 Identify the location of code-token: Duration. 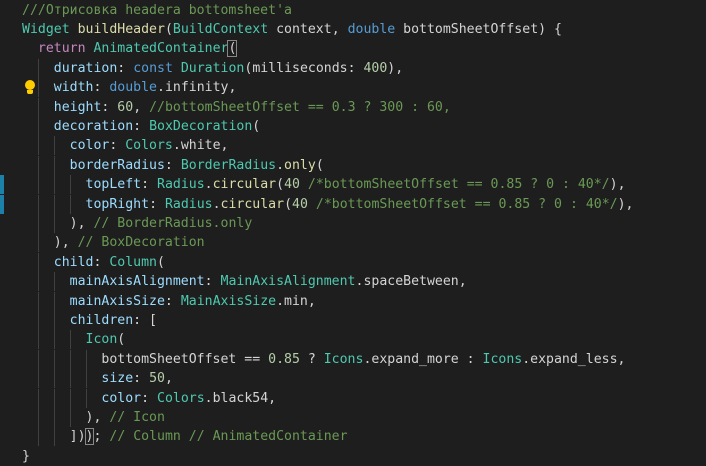
(212, 68).